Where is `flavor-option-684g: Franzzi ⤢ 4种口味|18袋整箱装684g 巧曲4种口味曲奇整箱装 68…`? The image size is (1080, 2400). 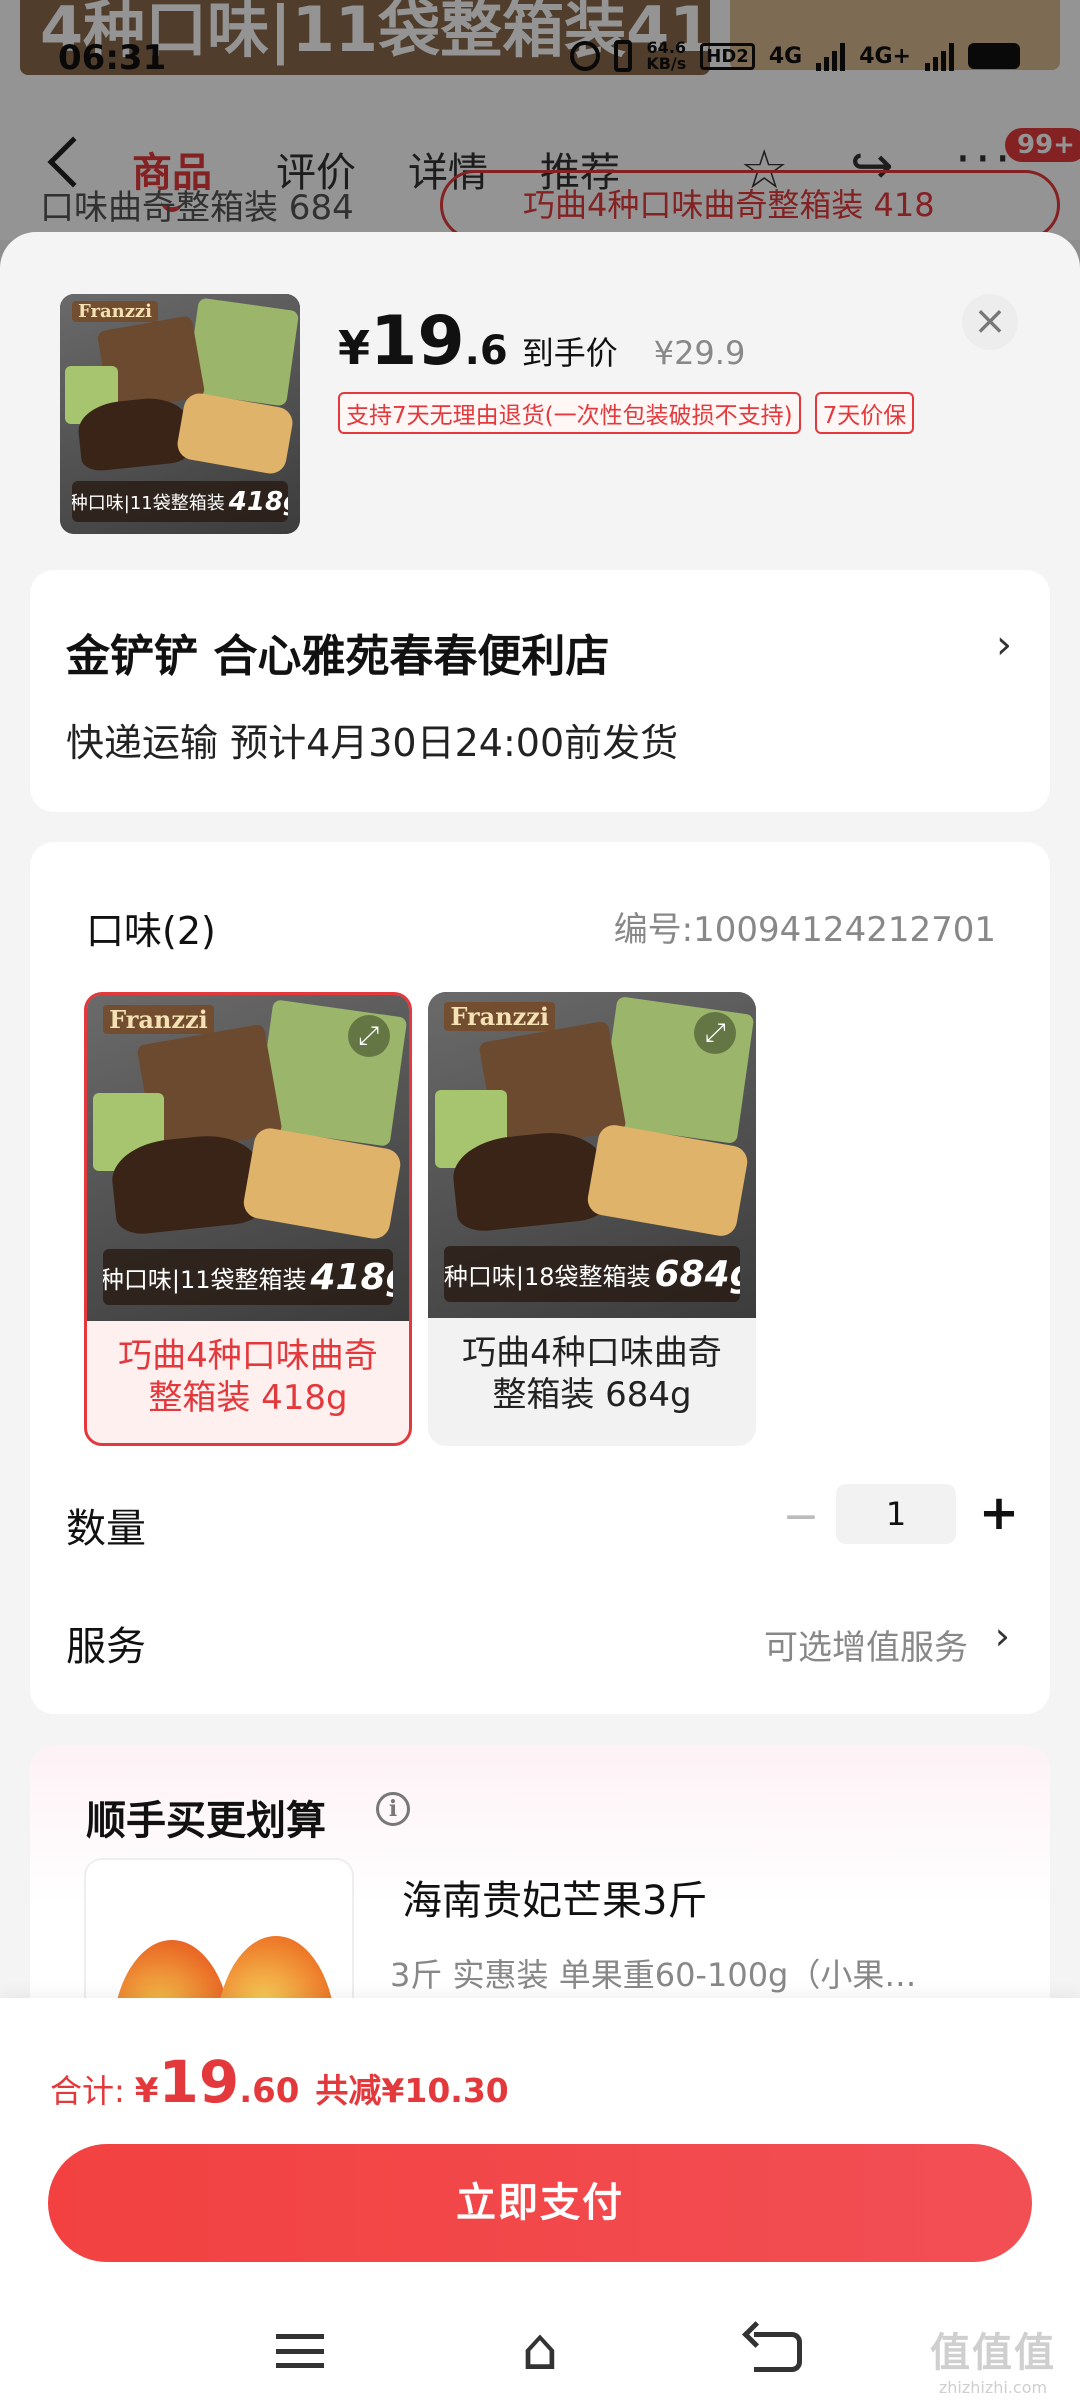
flavor-option-684g: Franzzi ⤢ 4种口味|18袋整箱装684g 巧曲4种口味曲奇整箱装 68… is located at coordinates (592, 1219).